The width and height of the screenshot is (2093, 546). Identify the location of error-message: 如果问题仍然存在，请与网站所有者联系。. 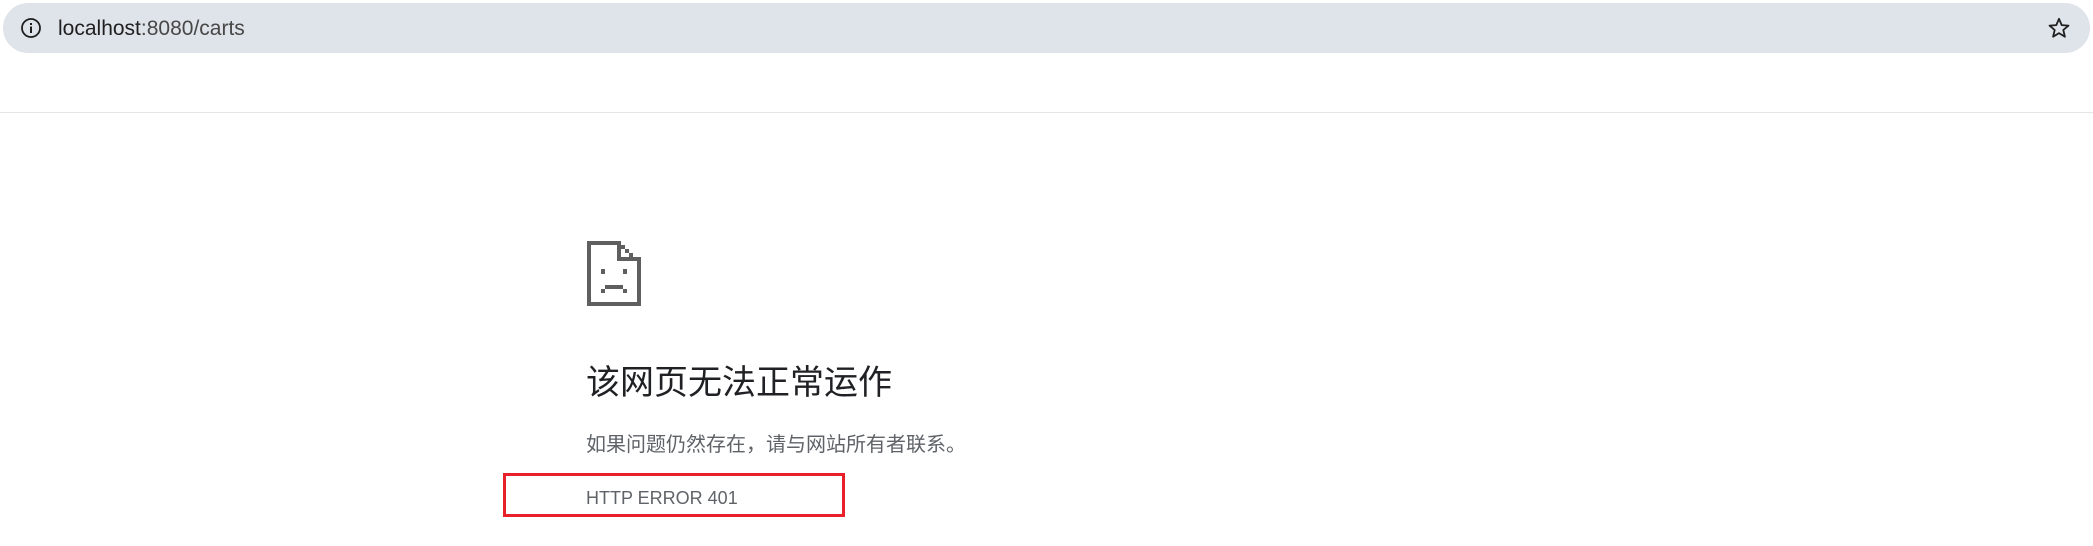
(776, 444).